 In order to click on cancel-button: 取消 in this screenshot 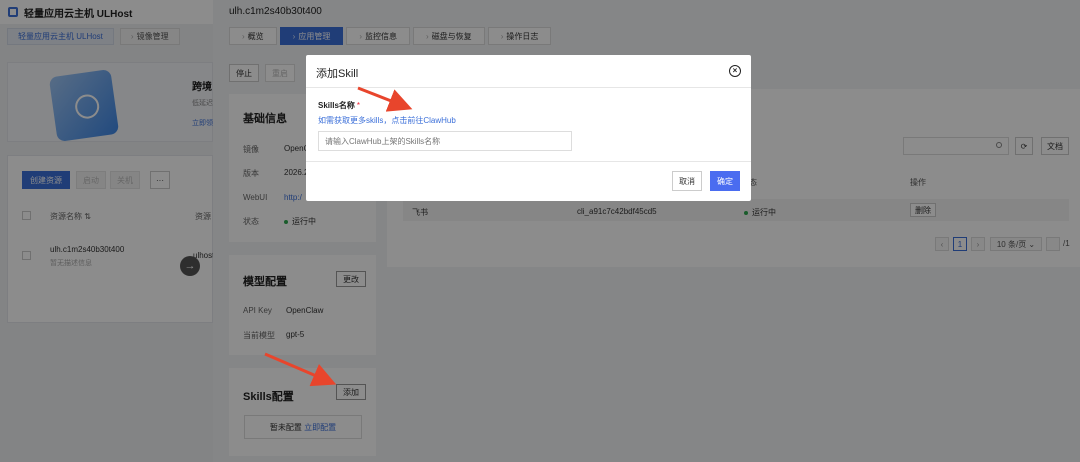, I will do `click(687, 181)`.